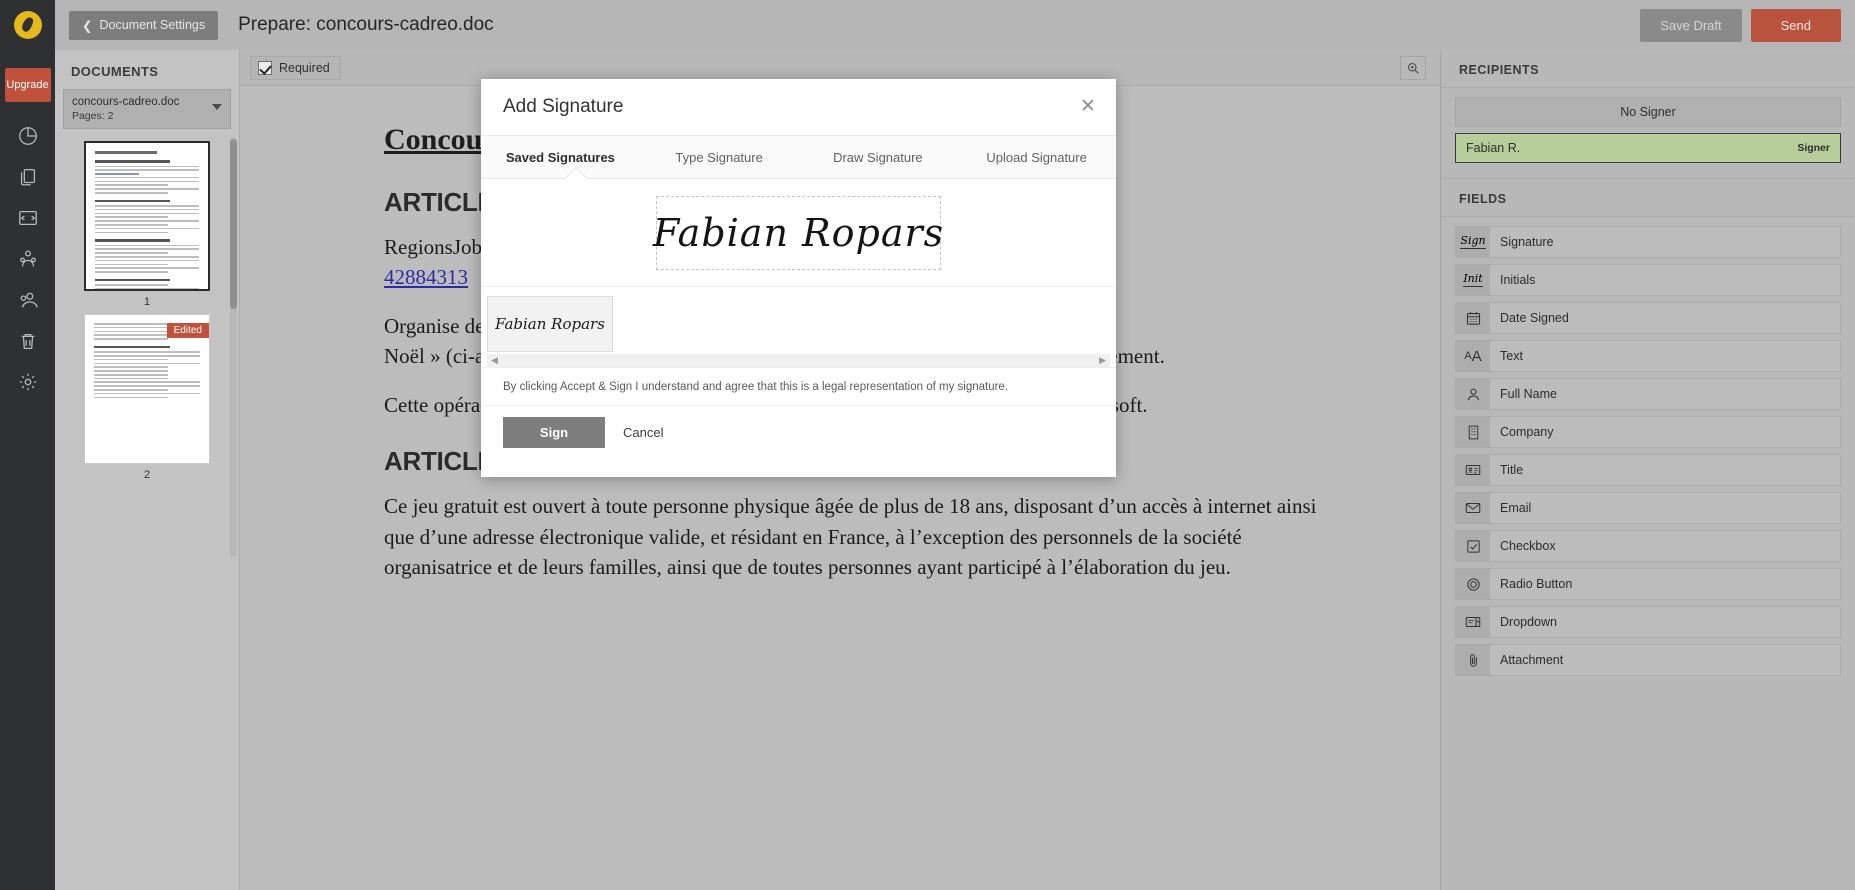 This screenshot has height=890, width=1855. I want to click on trash-icon, so click(28, 341).